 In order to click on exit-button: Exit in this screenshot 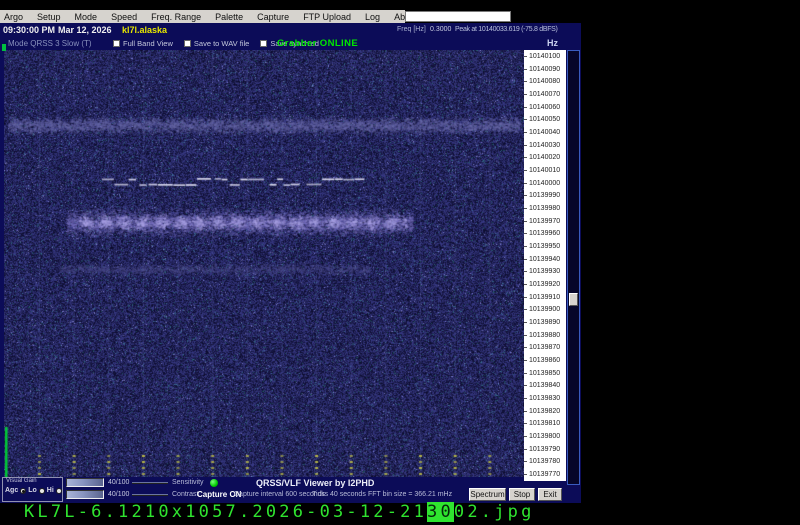, I will do `click(550, 494)`.